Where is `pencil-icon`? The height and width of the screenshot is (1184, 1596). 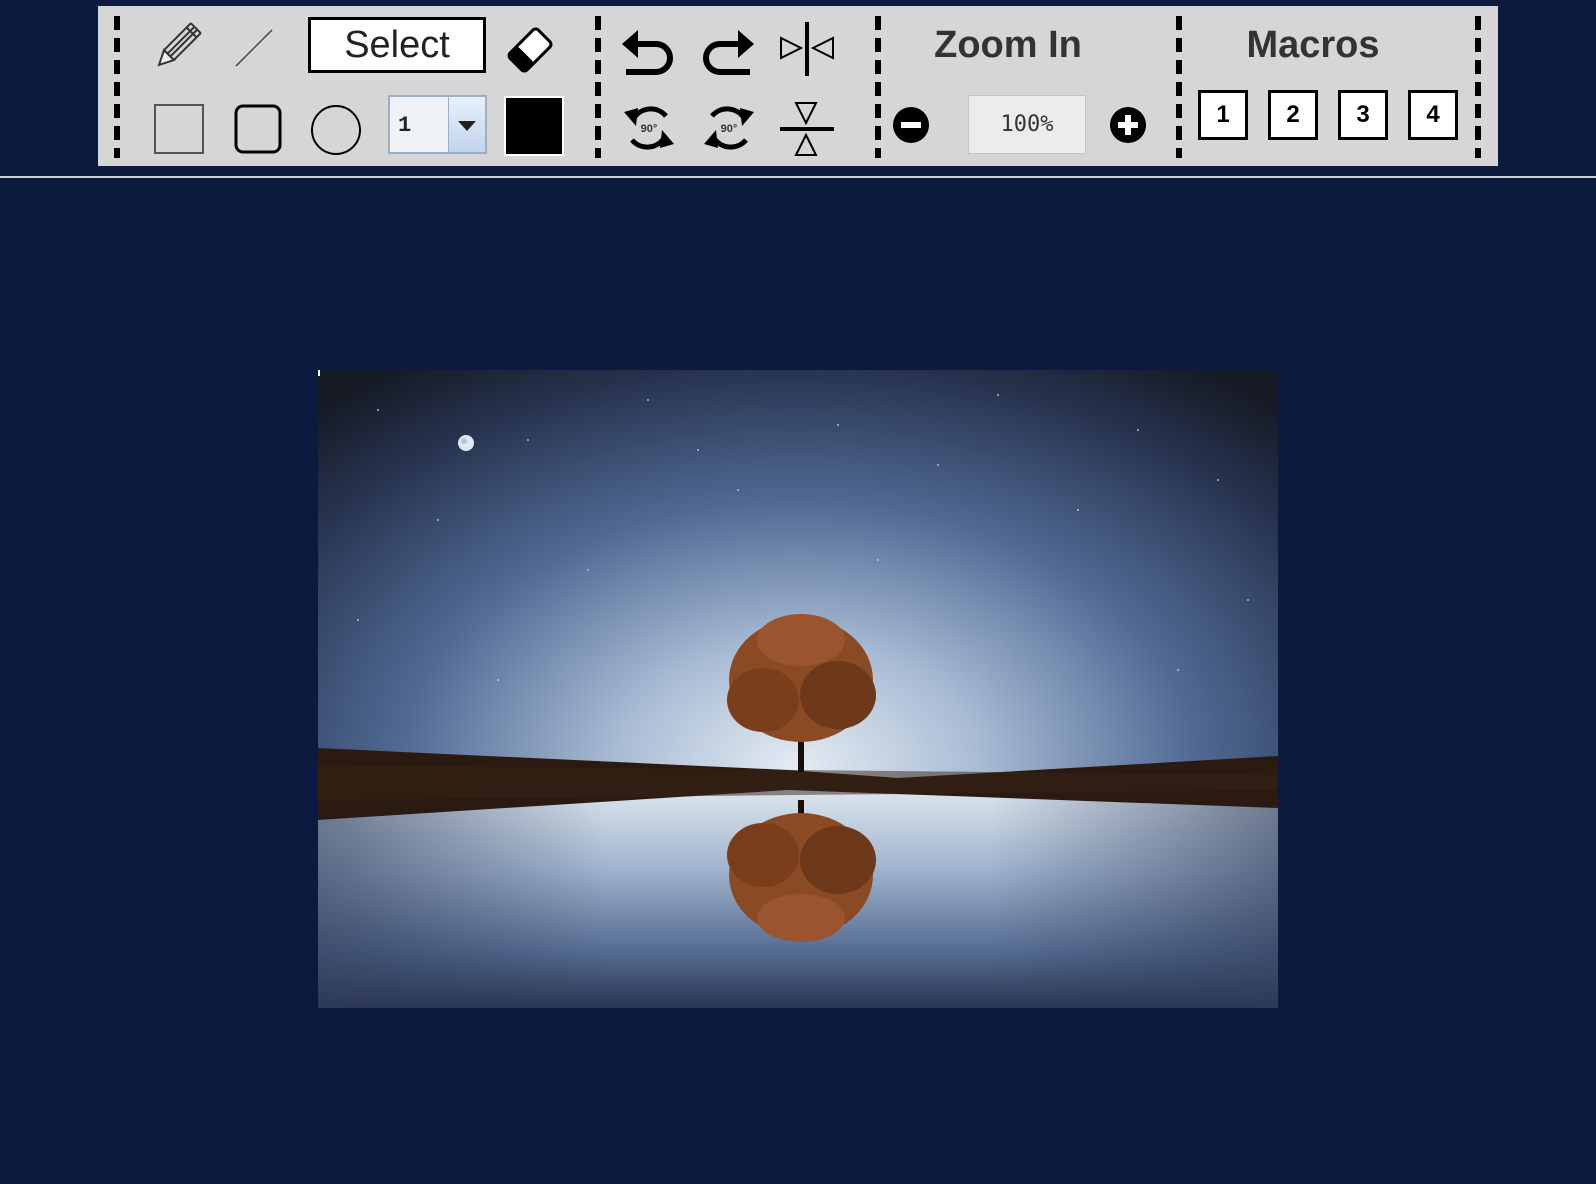
pencil-icon is located at coordinates (176, 48).